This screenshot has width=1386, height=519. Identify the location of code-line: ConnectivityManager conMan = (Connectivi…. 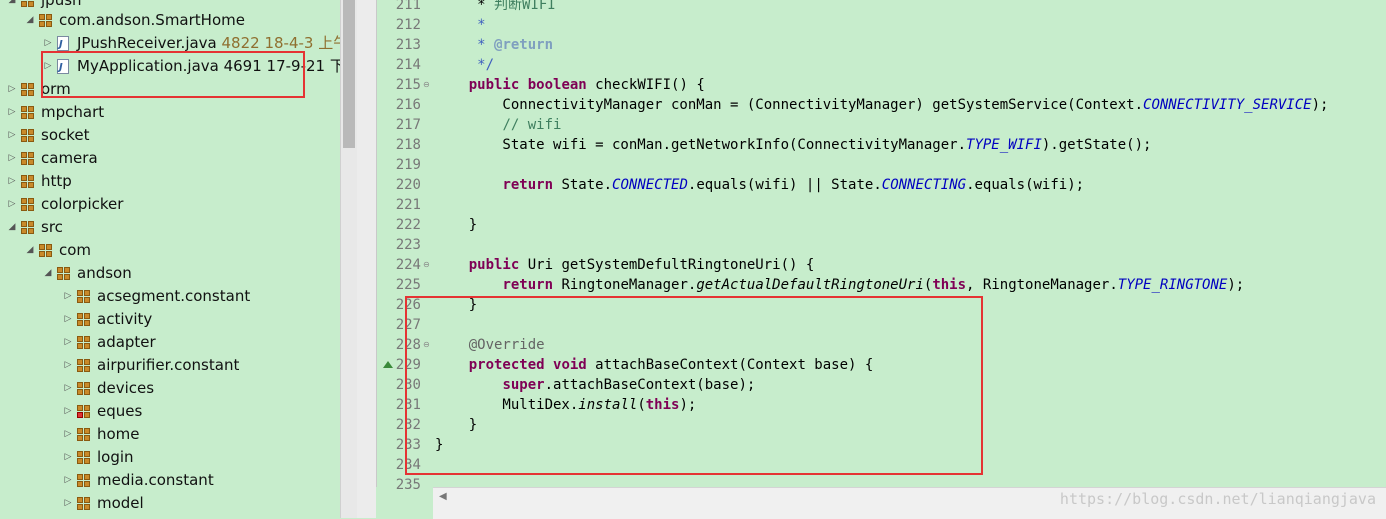
(881, 105).